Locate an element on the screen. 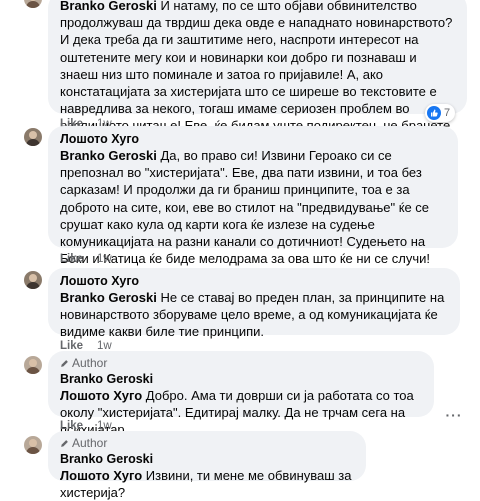 This screenshot has height=501, width=480. timestamp: 1w is located at coordinates (104, 259).